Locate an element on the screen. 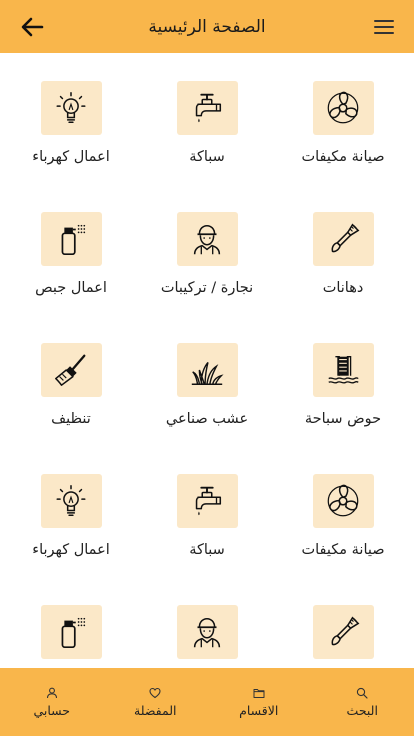  nav-favorites: المفضلة is located at coordinates (155, 702).